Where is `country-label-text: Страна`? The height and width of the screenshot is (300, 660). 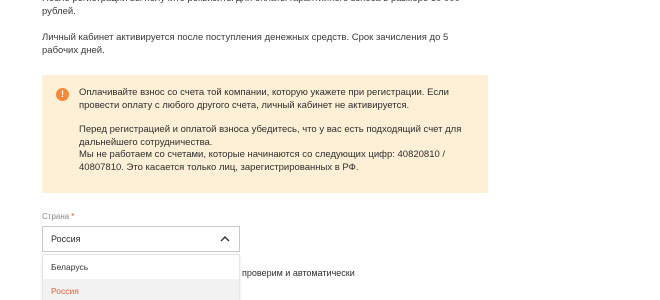
country-label-text: Страна is located at coordinates (56, 216).